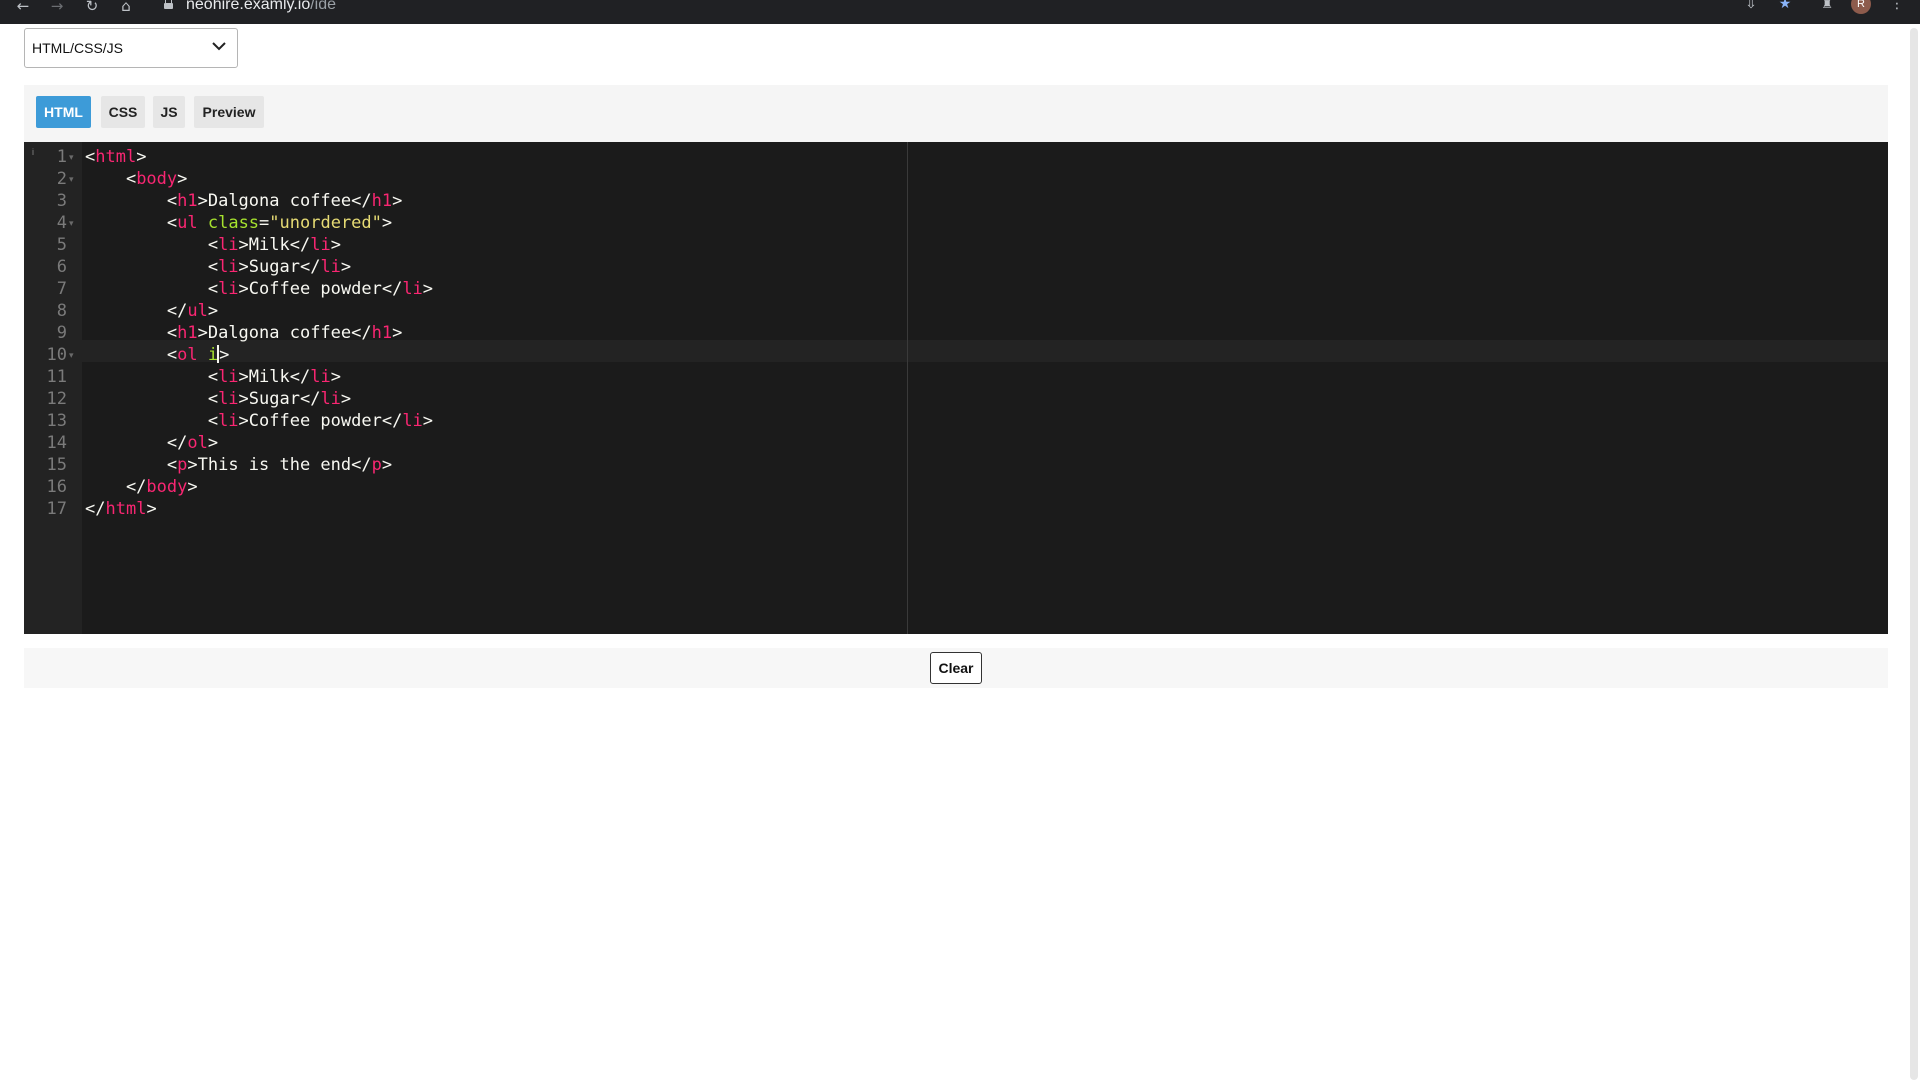 This screenshot has width=1920, height=1080. What do you see at coordinates (56, 355) in the screenshot?
I see `line-number: 10` at bounding box center [56, 355].